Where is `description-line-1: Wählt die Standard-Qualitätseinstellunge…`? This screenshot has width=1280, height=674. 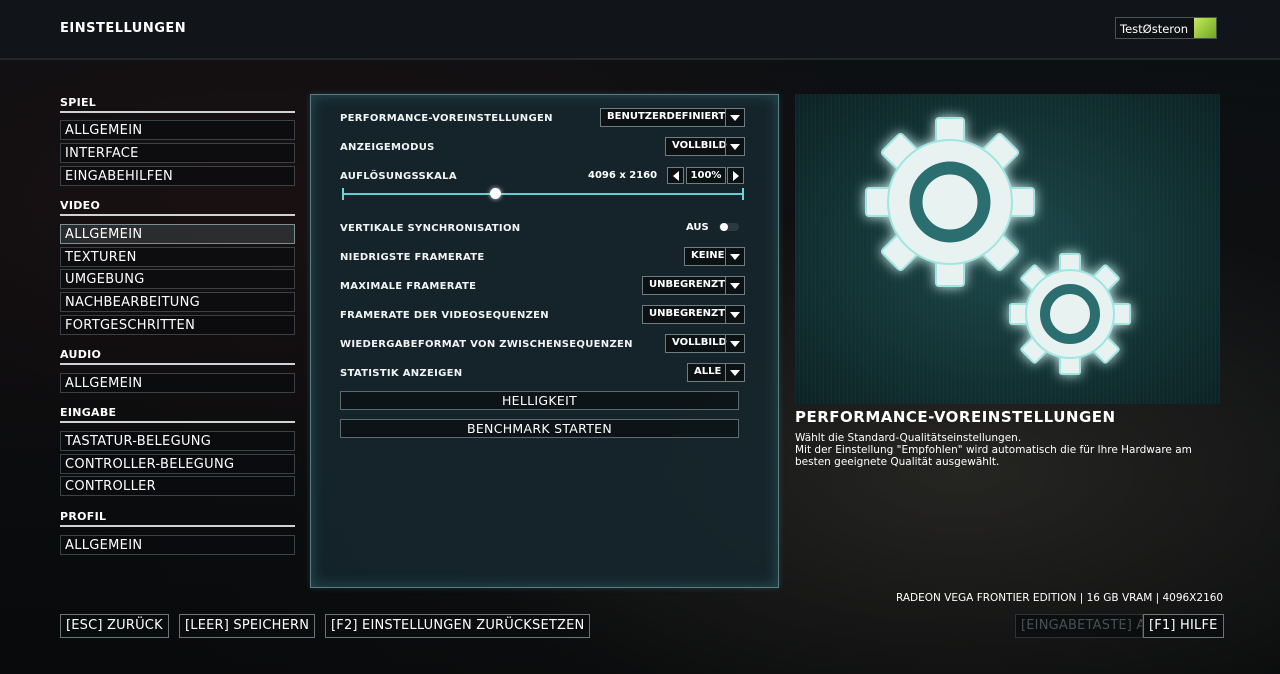
description-line-1: Wählt die Standard-Qualitätseinstellunge… is located at coordinates (908, 438).